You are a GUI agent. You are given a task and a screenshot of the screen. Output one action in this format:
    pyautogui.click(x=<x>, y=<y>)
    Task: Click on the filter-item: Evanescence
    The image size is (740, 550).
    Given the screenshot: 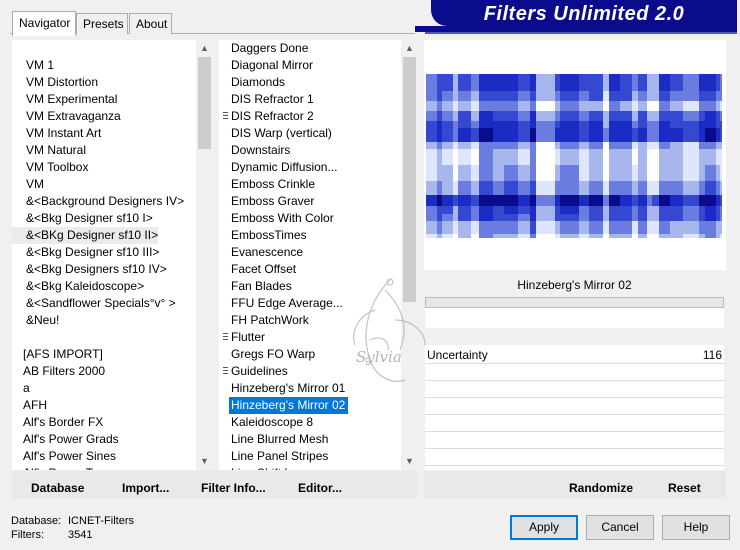 What is the action you would take?
    pyautogui.click(x=262, y=252)
    